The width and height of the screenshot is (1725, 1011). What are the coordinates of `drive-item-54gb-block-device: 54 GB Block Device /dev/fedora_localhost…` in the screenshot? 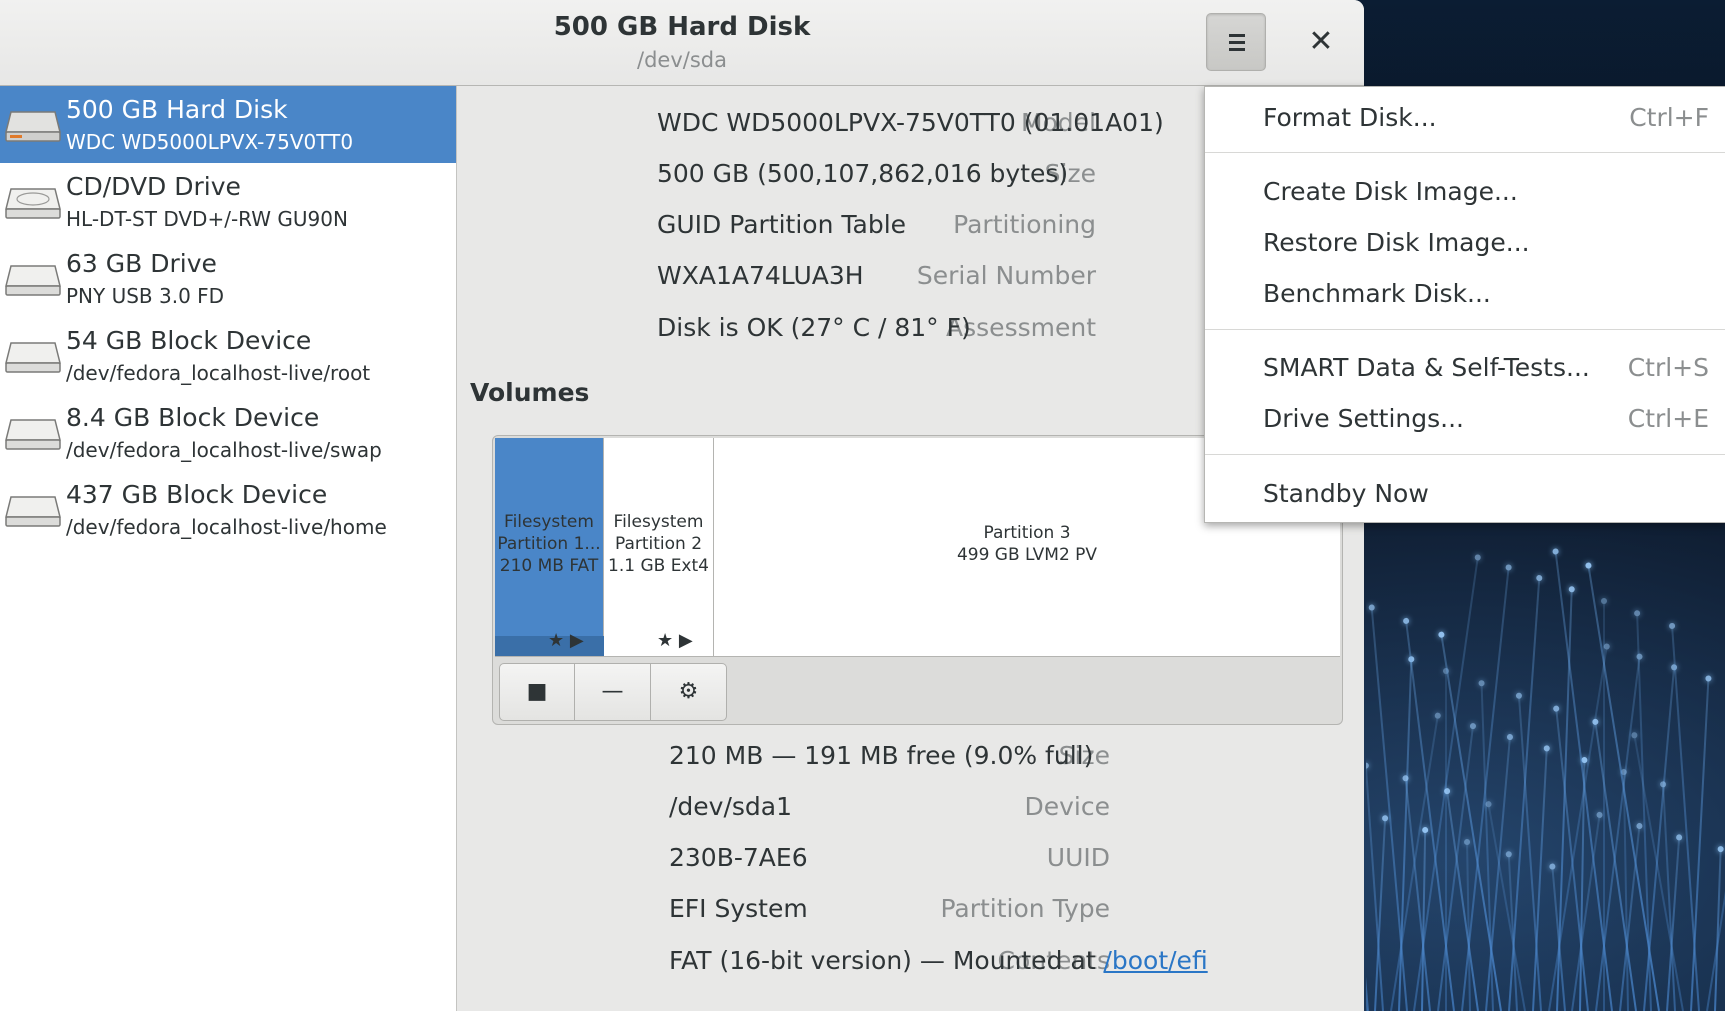 It's located at (228, 355).